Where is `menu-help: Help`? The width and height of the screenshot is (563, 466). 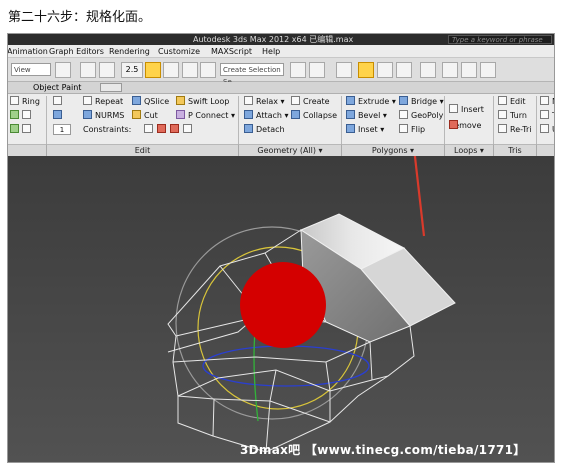
menu-help: Help is located at coordinates (271, 51).